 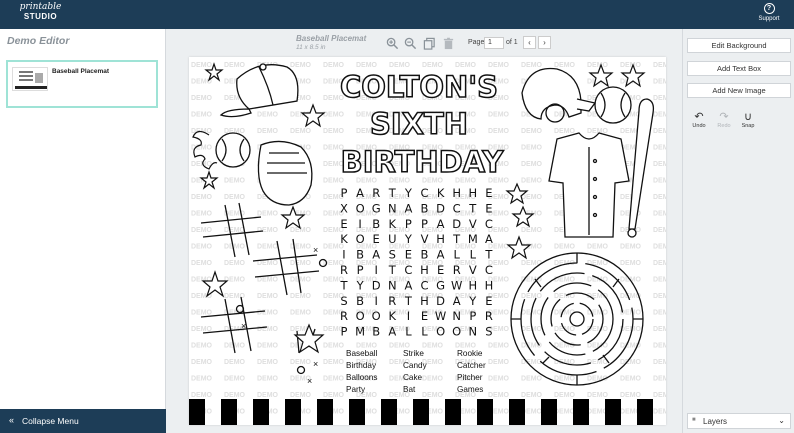 What do you see at coordinates (529, 42) in the screenshot?
I see `prev-page-button: ‹` at bounding box center [529, 42].